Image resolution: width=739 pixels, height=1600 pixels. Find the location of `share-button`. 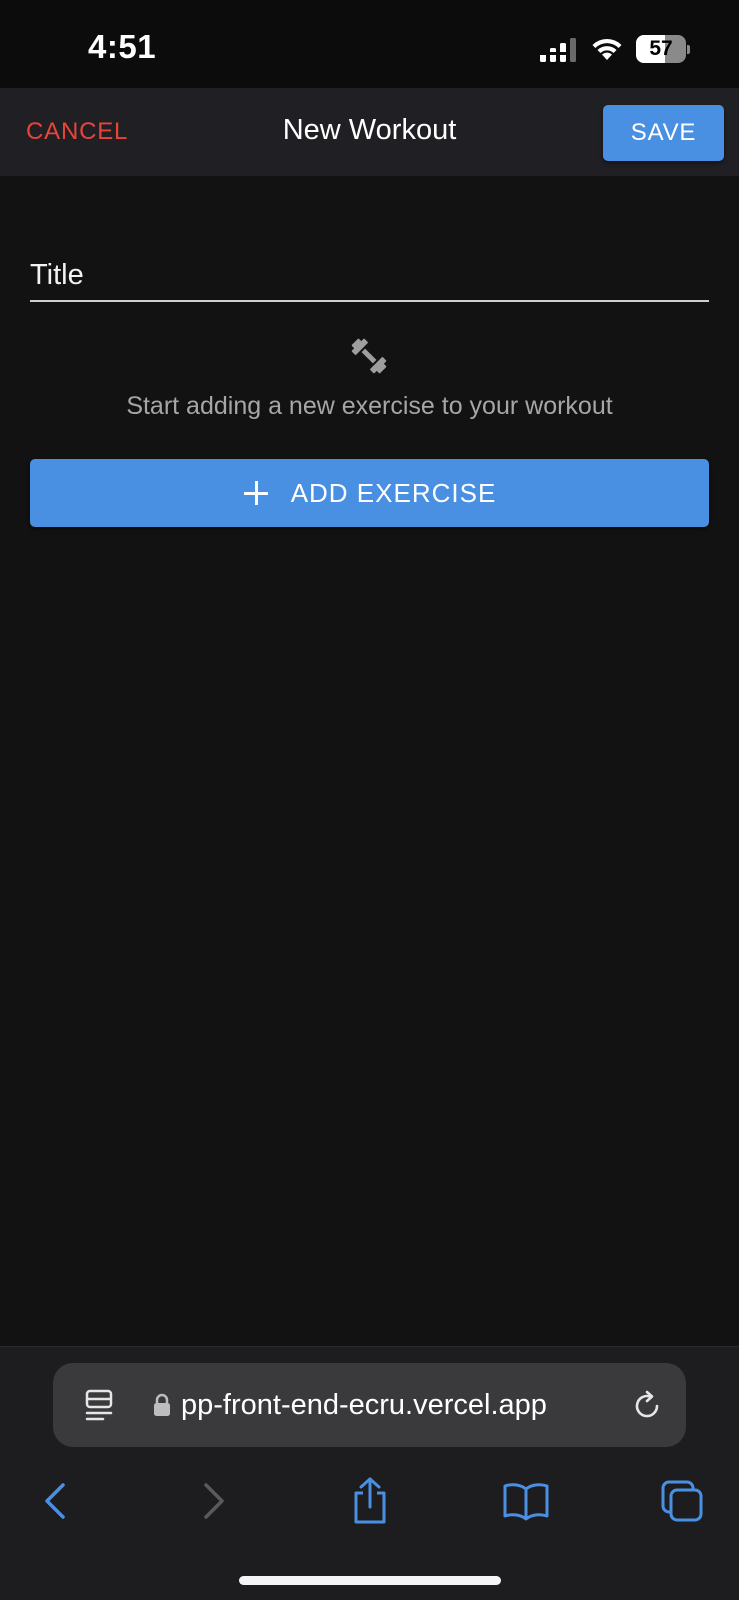

share-button is located at coordinates (370, 1501).